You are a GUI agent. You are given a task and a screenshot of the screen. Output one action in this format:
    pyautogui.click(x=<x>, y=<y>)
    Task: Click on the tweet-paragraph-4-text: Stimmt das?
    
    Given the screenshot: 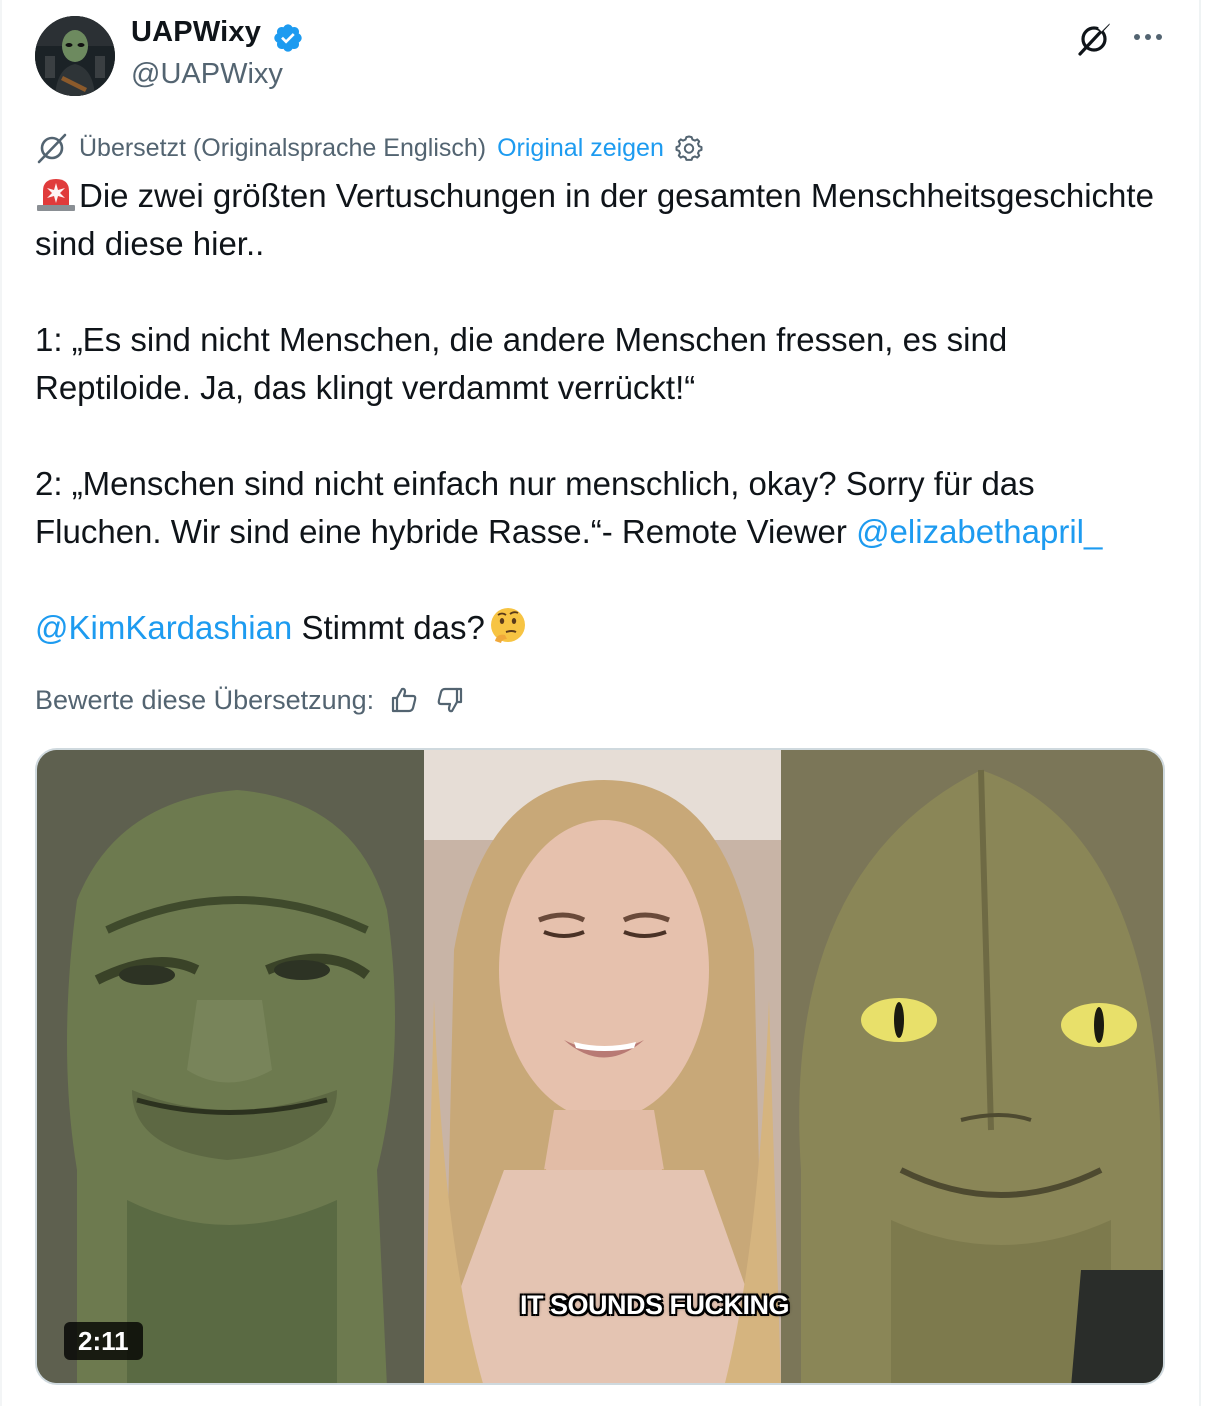 What is the action you would take?
    pyautogui.click(x=388, y=627)
    